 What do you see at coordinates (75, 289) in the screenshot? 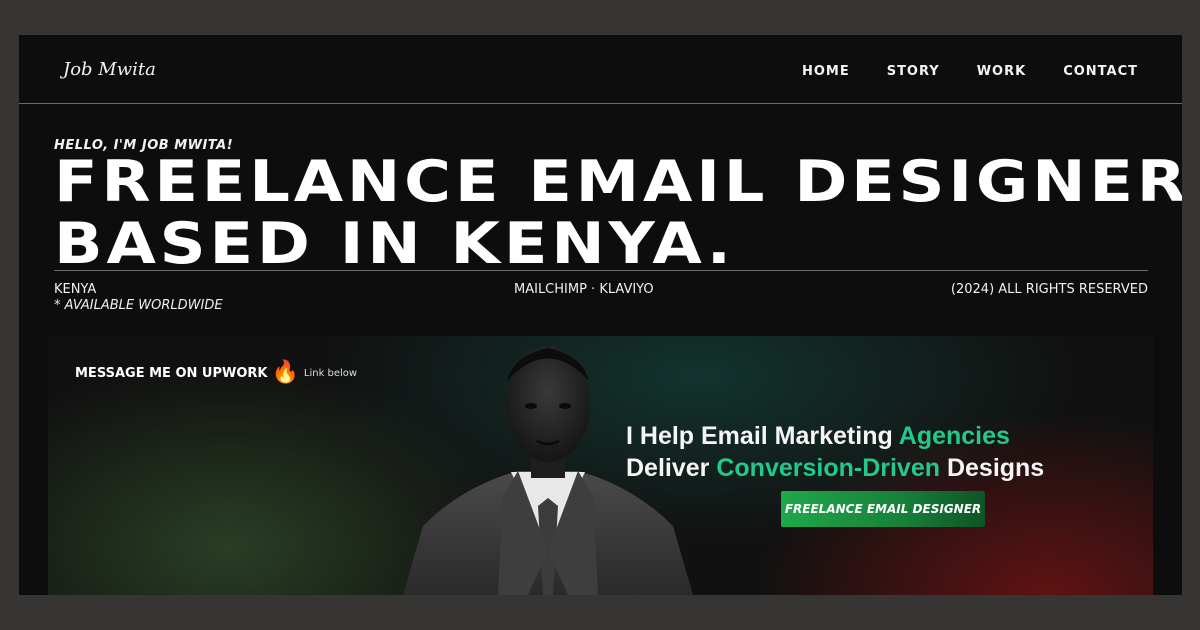
I see `location-text: KENYA` at bounding box center [75, 289].